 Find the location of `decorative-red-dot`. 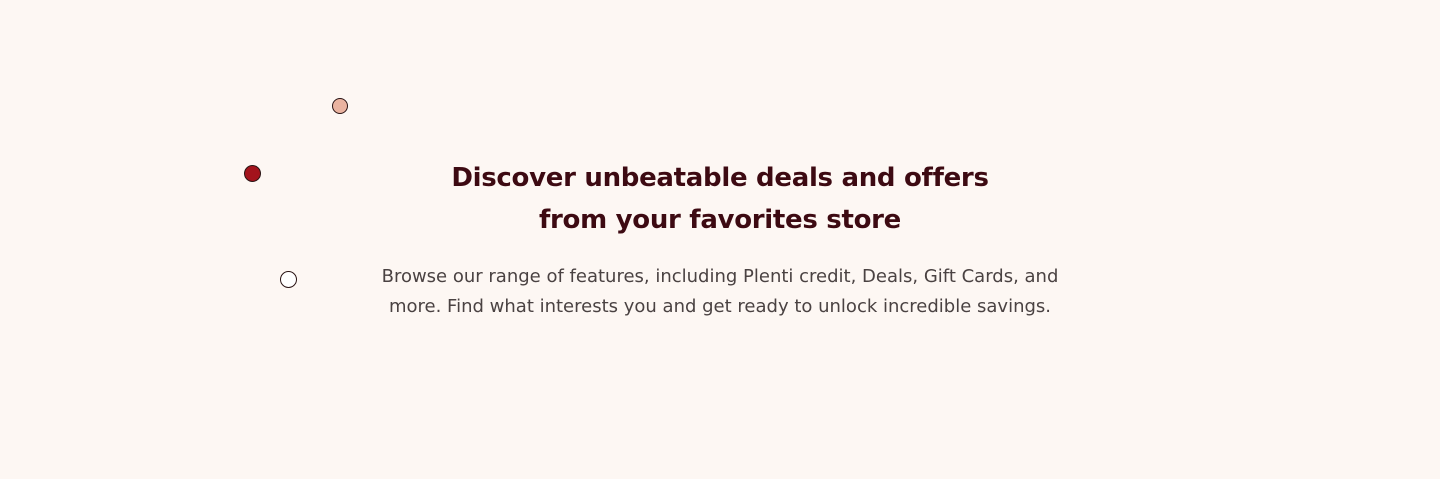

decorative-red-dot is located at coordinates (252, 173).